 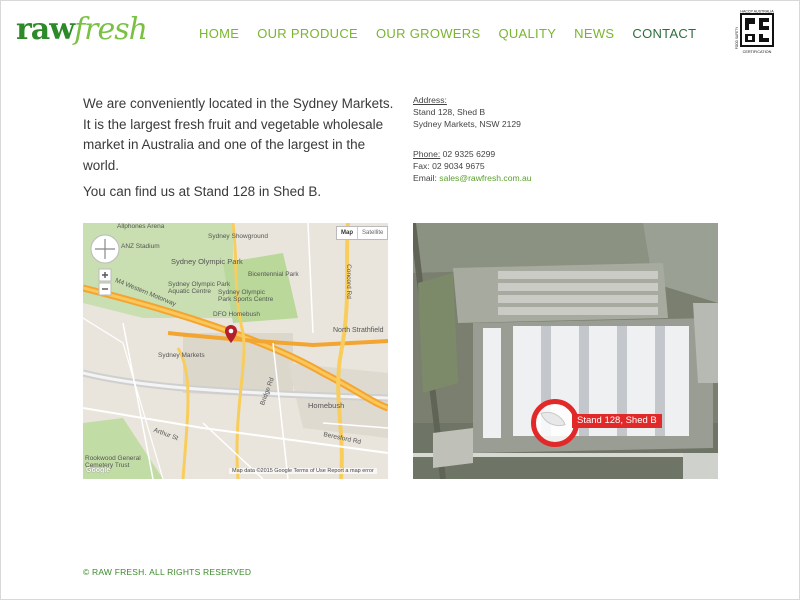 I want to click on phone-row: Phone: 02 9325 6299, so click(x=513, y=154).